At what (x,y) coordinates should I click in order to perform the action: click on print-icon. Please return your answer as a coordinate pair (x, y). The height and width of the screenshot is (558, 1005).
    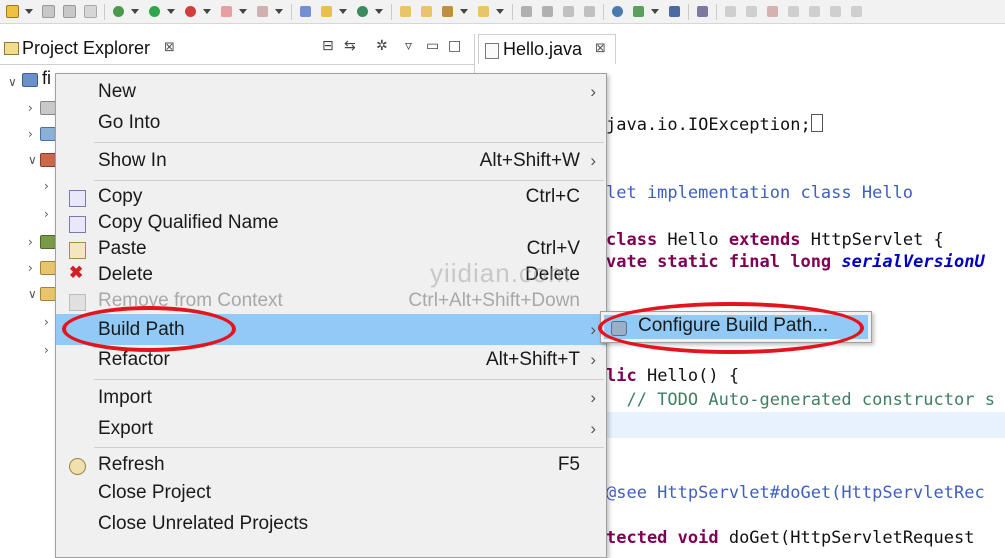
    Looking at the image, I should click on (90, 11).